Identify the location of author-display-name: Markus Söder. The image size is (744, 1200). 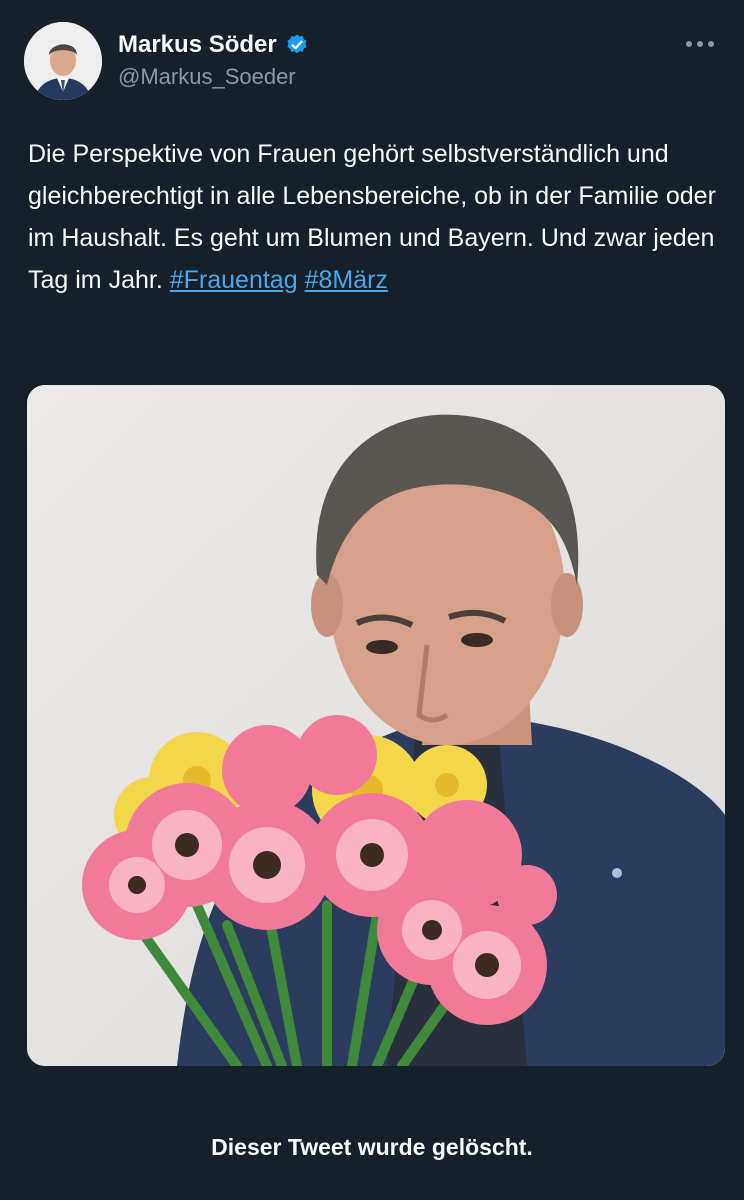
(197, 45).